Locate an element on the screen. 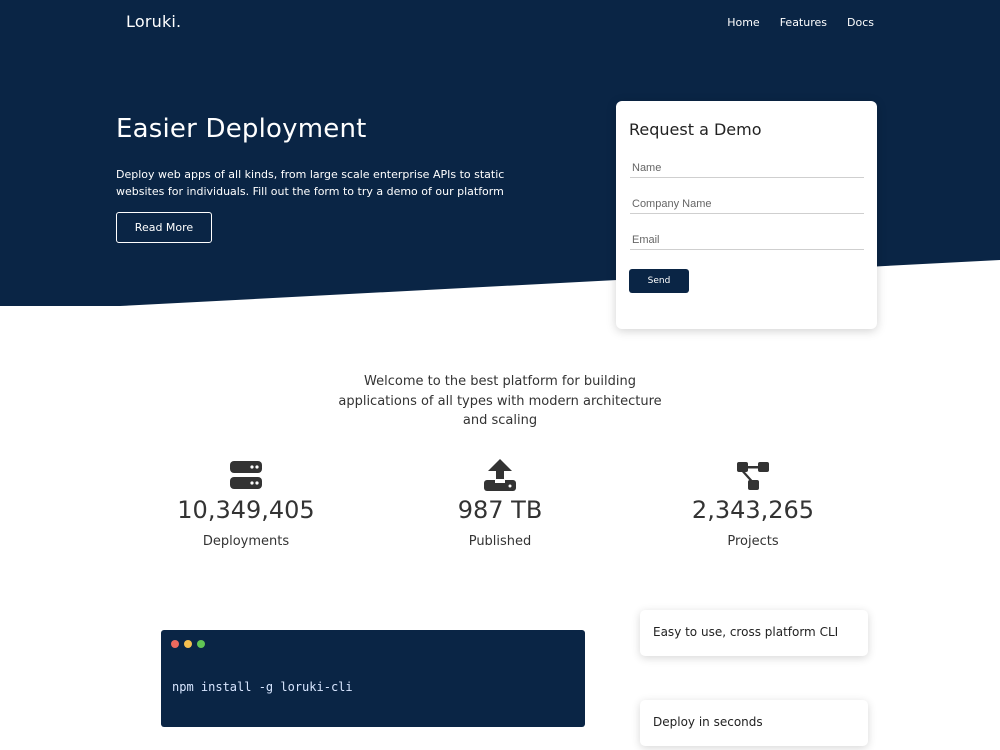 The height and width of the screenshot is (750, 1000). stat-label: Projects is located at coordinates (753, 541).